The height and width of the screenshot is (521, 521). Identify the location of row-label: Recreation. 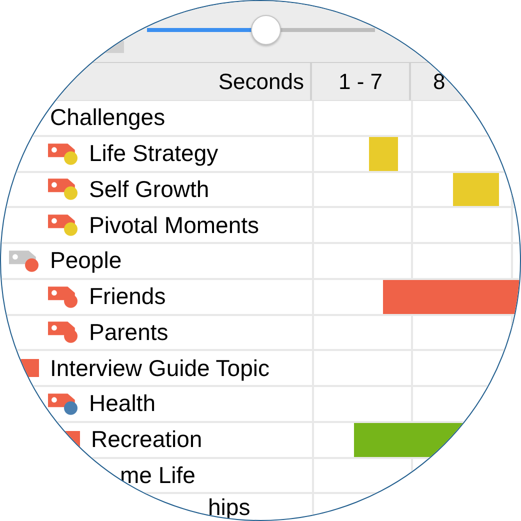
(146, 440).